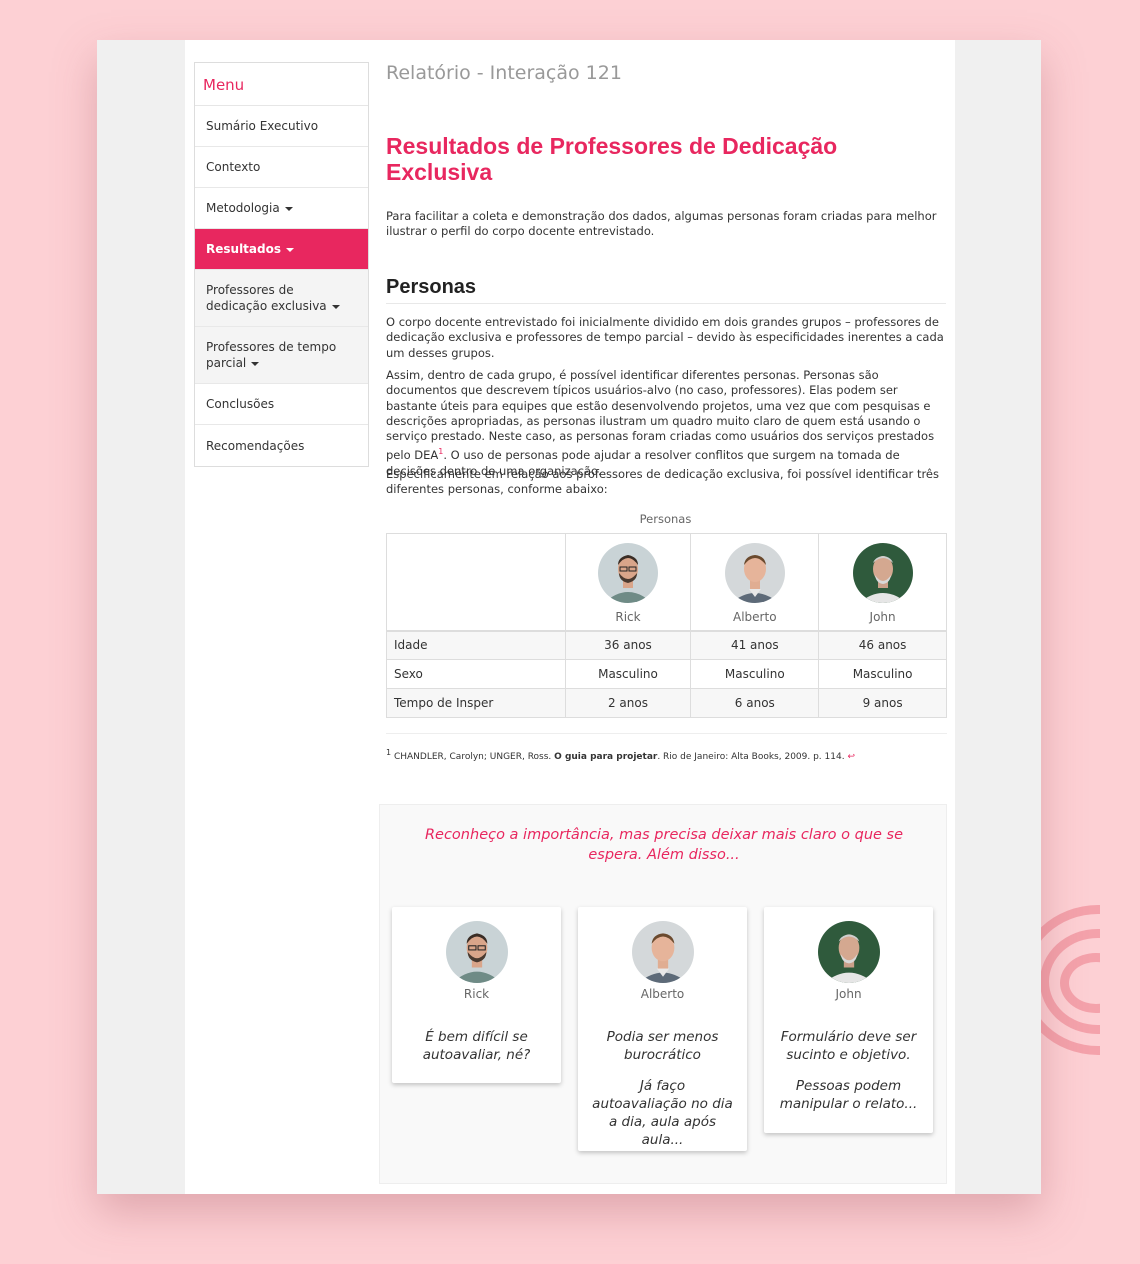  What do you see at coordinates (476, 645) in the screenshot?
I see `row-label: Idade` at bounding box center [476, 645].